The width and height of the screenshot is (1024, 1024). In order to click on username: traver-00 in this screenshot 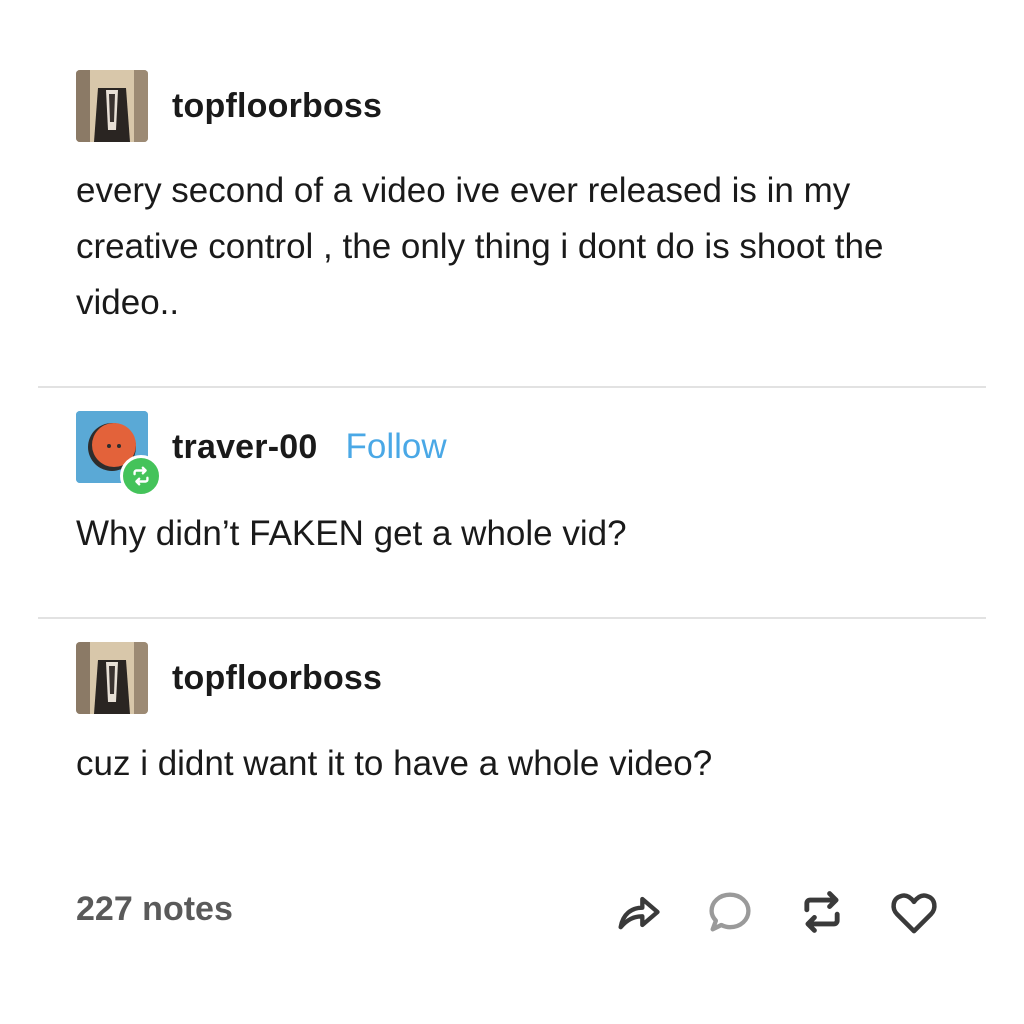, I will do `click(244, 447)`.